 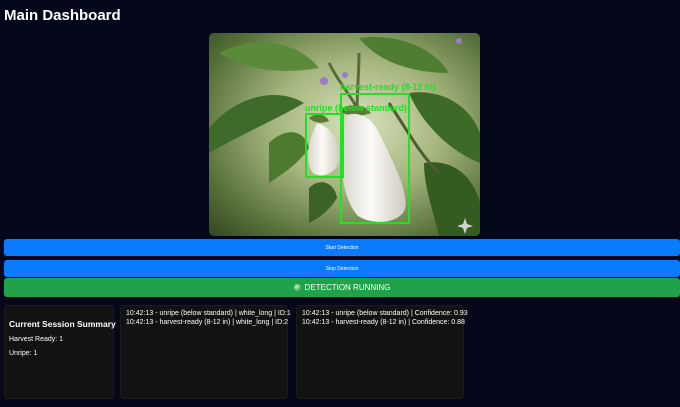 What do you see at coordinates (388, 87) in the screenshot?
I see `detection-label-harvest-ready: harvest-ready (8-12 in)` at bounding box center [388, 87].